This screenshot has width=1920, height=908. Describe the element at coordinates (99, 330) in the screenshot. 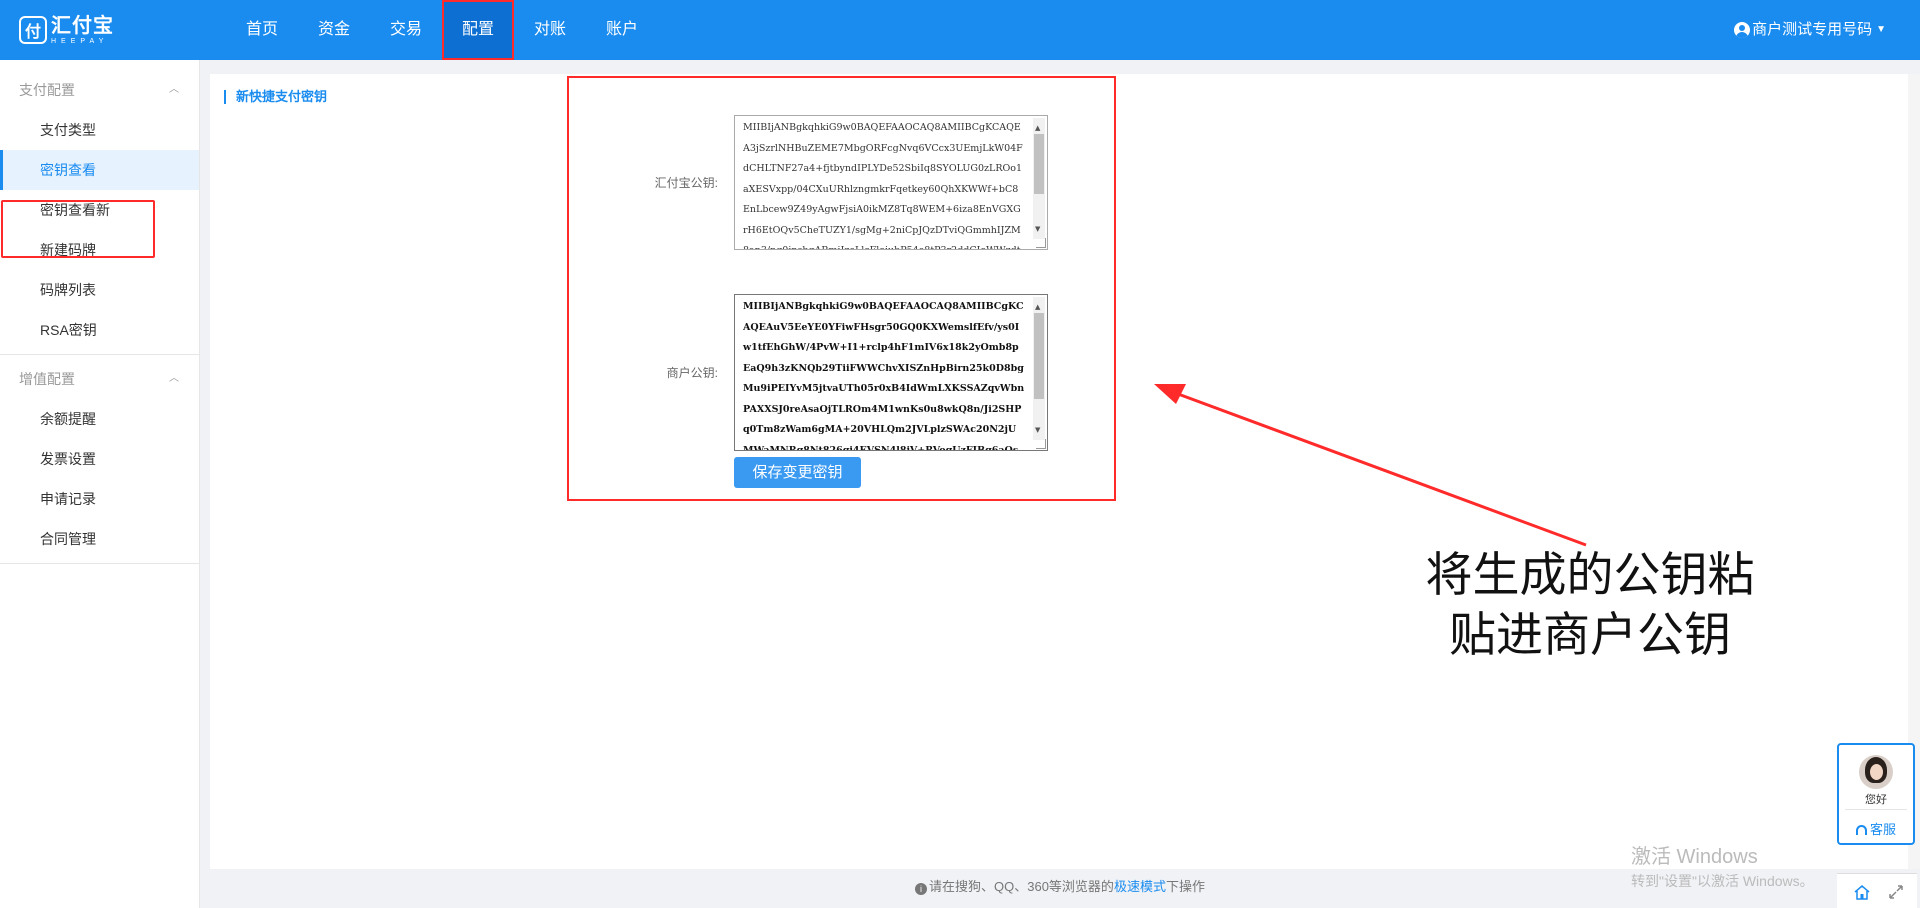

I see `sidebar-item-rsa-key: RSA密钥` at that location.